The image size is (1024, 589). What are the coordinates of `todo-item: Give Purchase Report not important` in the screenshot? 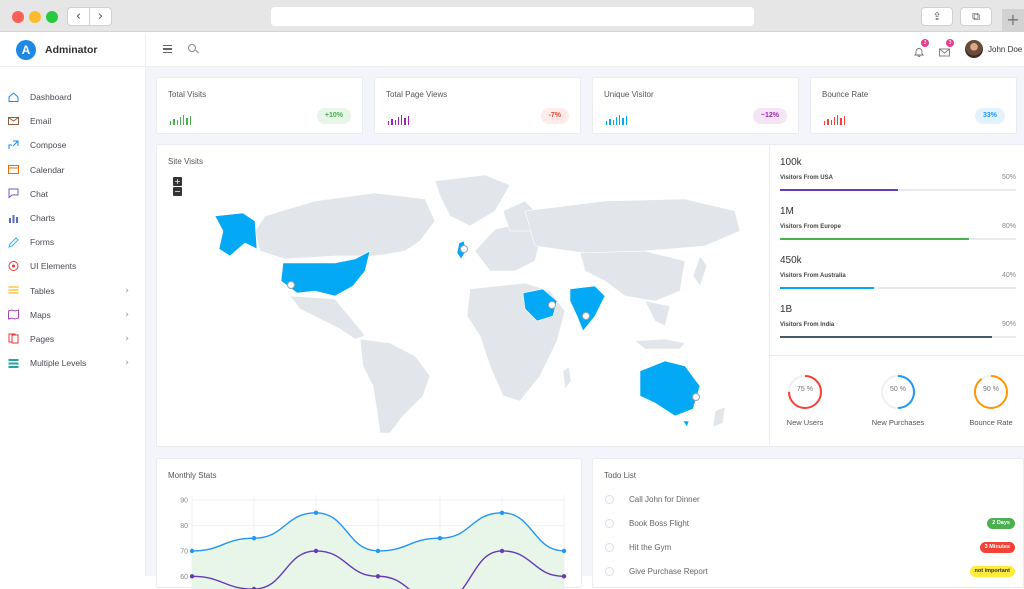 It's located at (810, 571).